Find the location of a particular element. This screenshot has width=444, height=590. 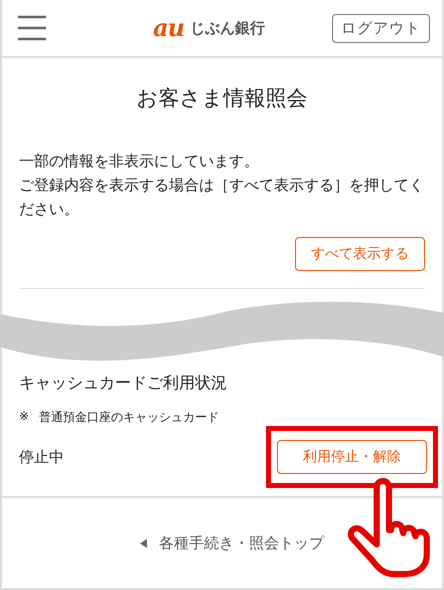

info-message: ご登録内容を表示する場合は［すべて表示する］を押してください。 is located at coordinates (222, 197).